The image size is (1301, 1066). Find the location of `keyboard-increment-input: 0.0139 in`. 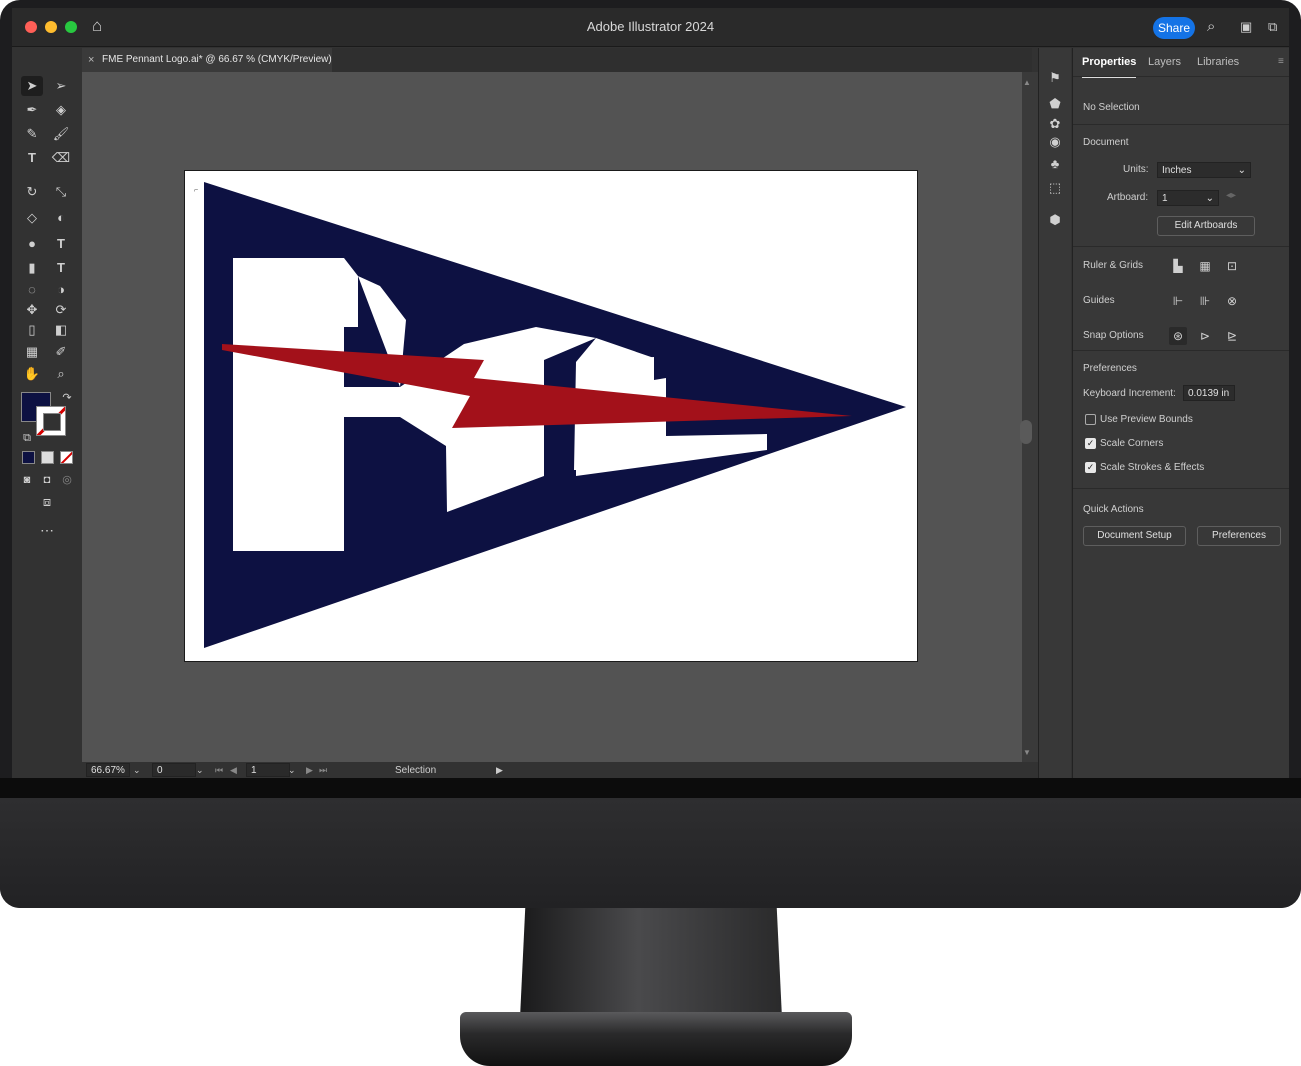

keyboard-increment-input: 0.0139 in is located at coordinates (1209, 393).